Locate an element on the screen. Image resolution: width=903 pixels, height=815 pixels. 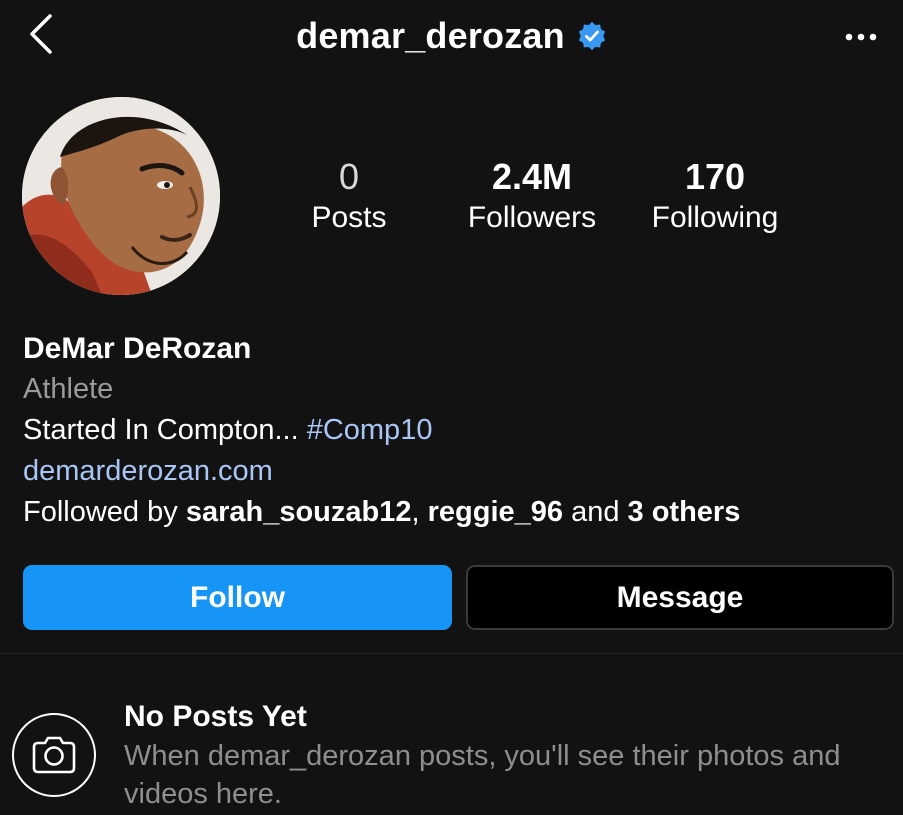
following-count-stat: 170 Following is located at coordinates (715, 196).